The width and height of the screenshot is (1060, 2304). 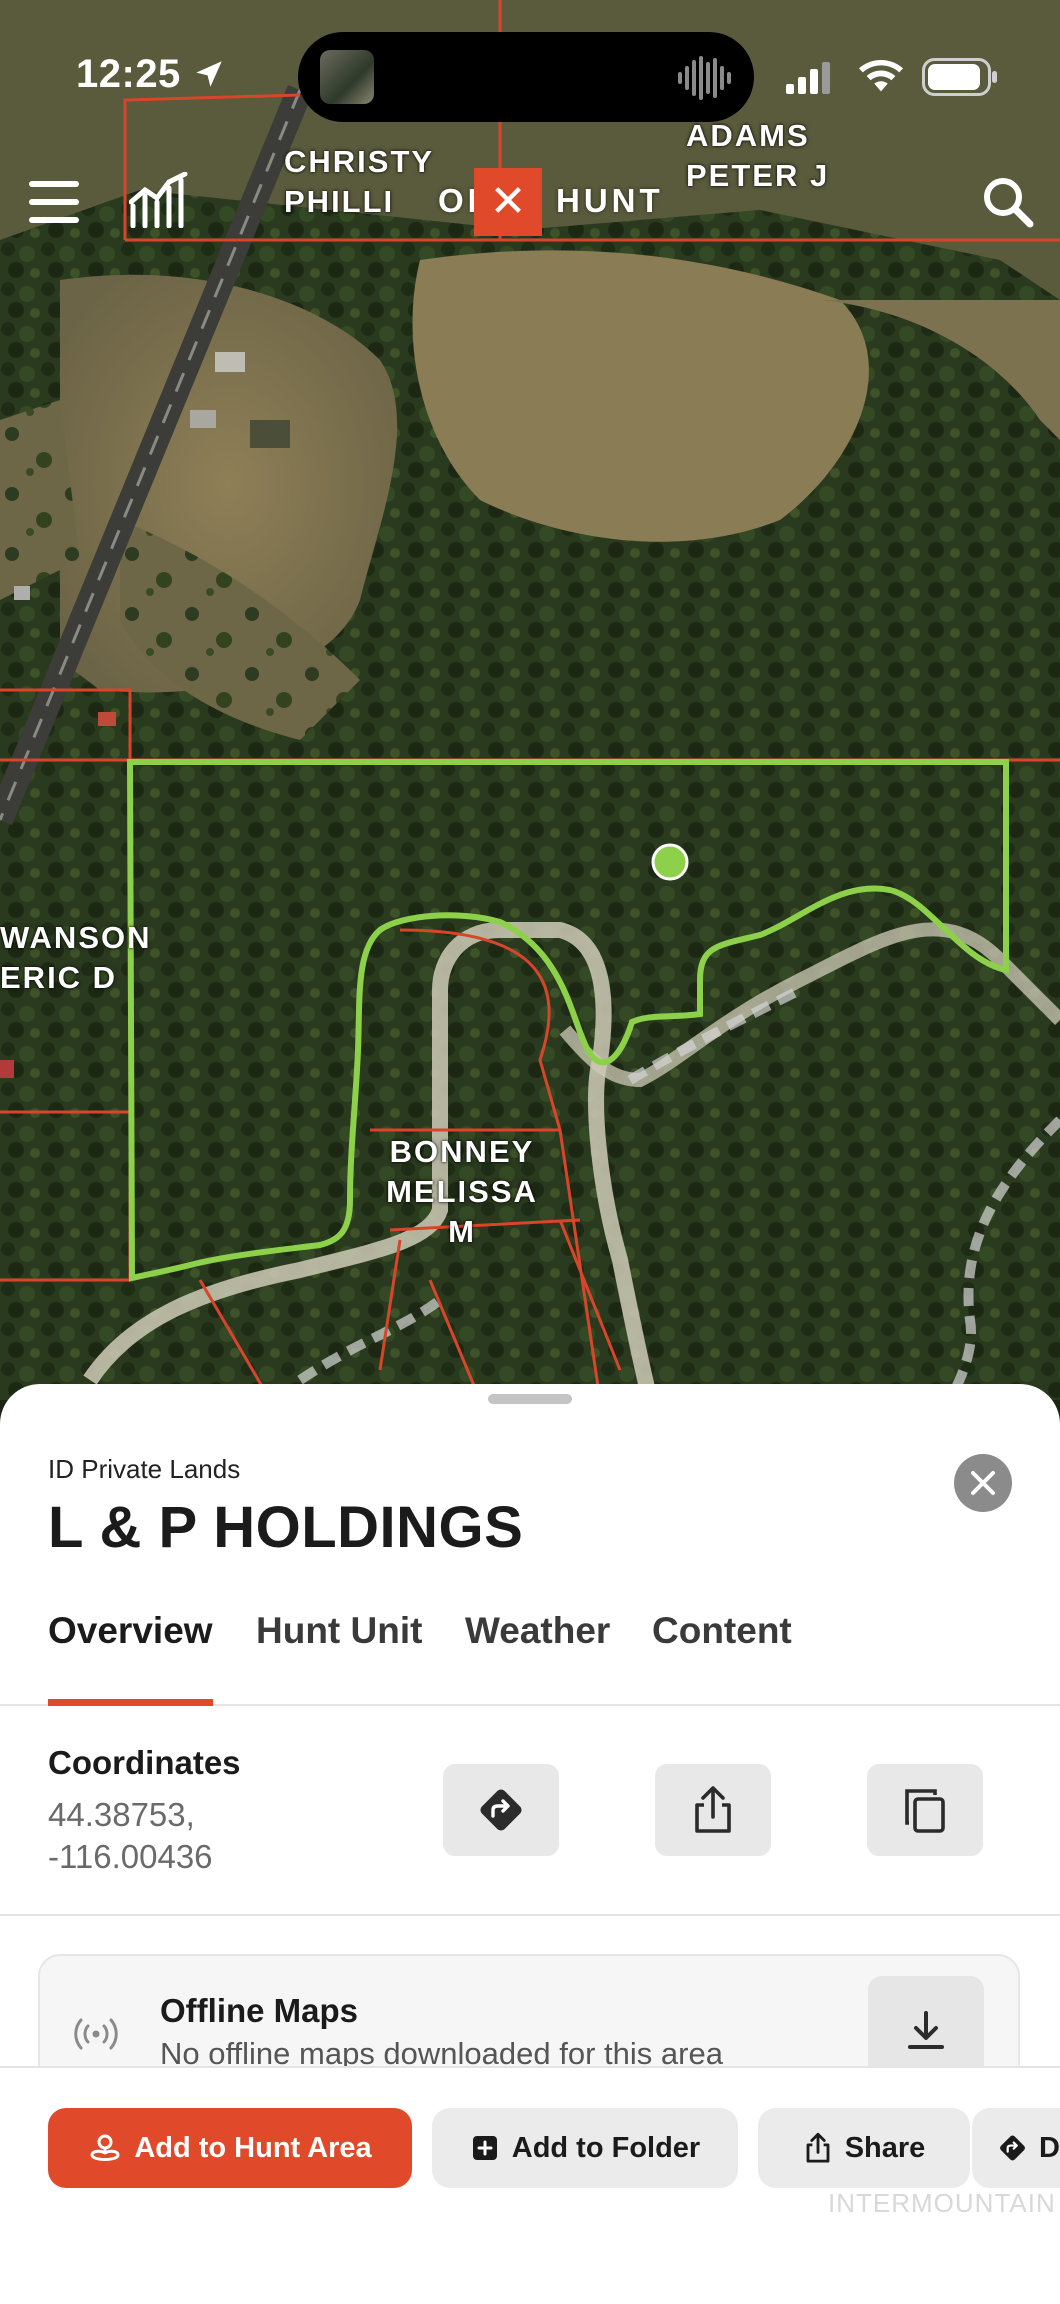 I want to click on status-time: 12:25, so click(x=151, y=74).